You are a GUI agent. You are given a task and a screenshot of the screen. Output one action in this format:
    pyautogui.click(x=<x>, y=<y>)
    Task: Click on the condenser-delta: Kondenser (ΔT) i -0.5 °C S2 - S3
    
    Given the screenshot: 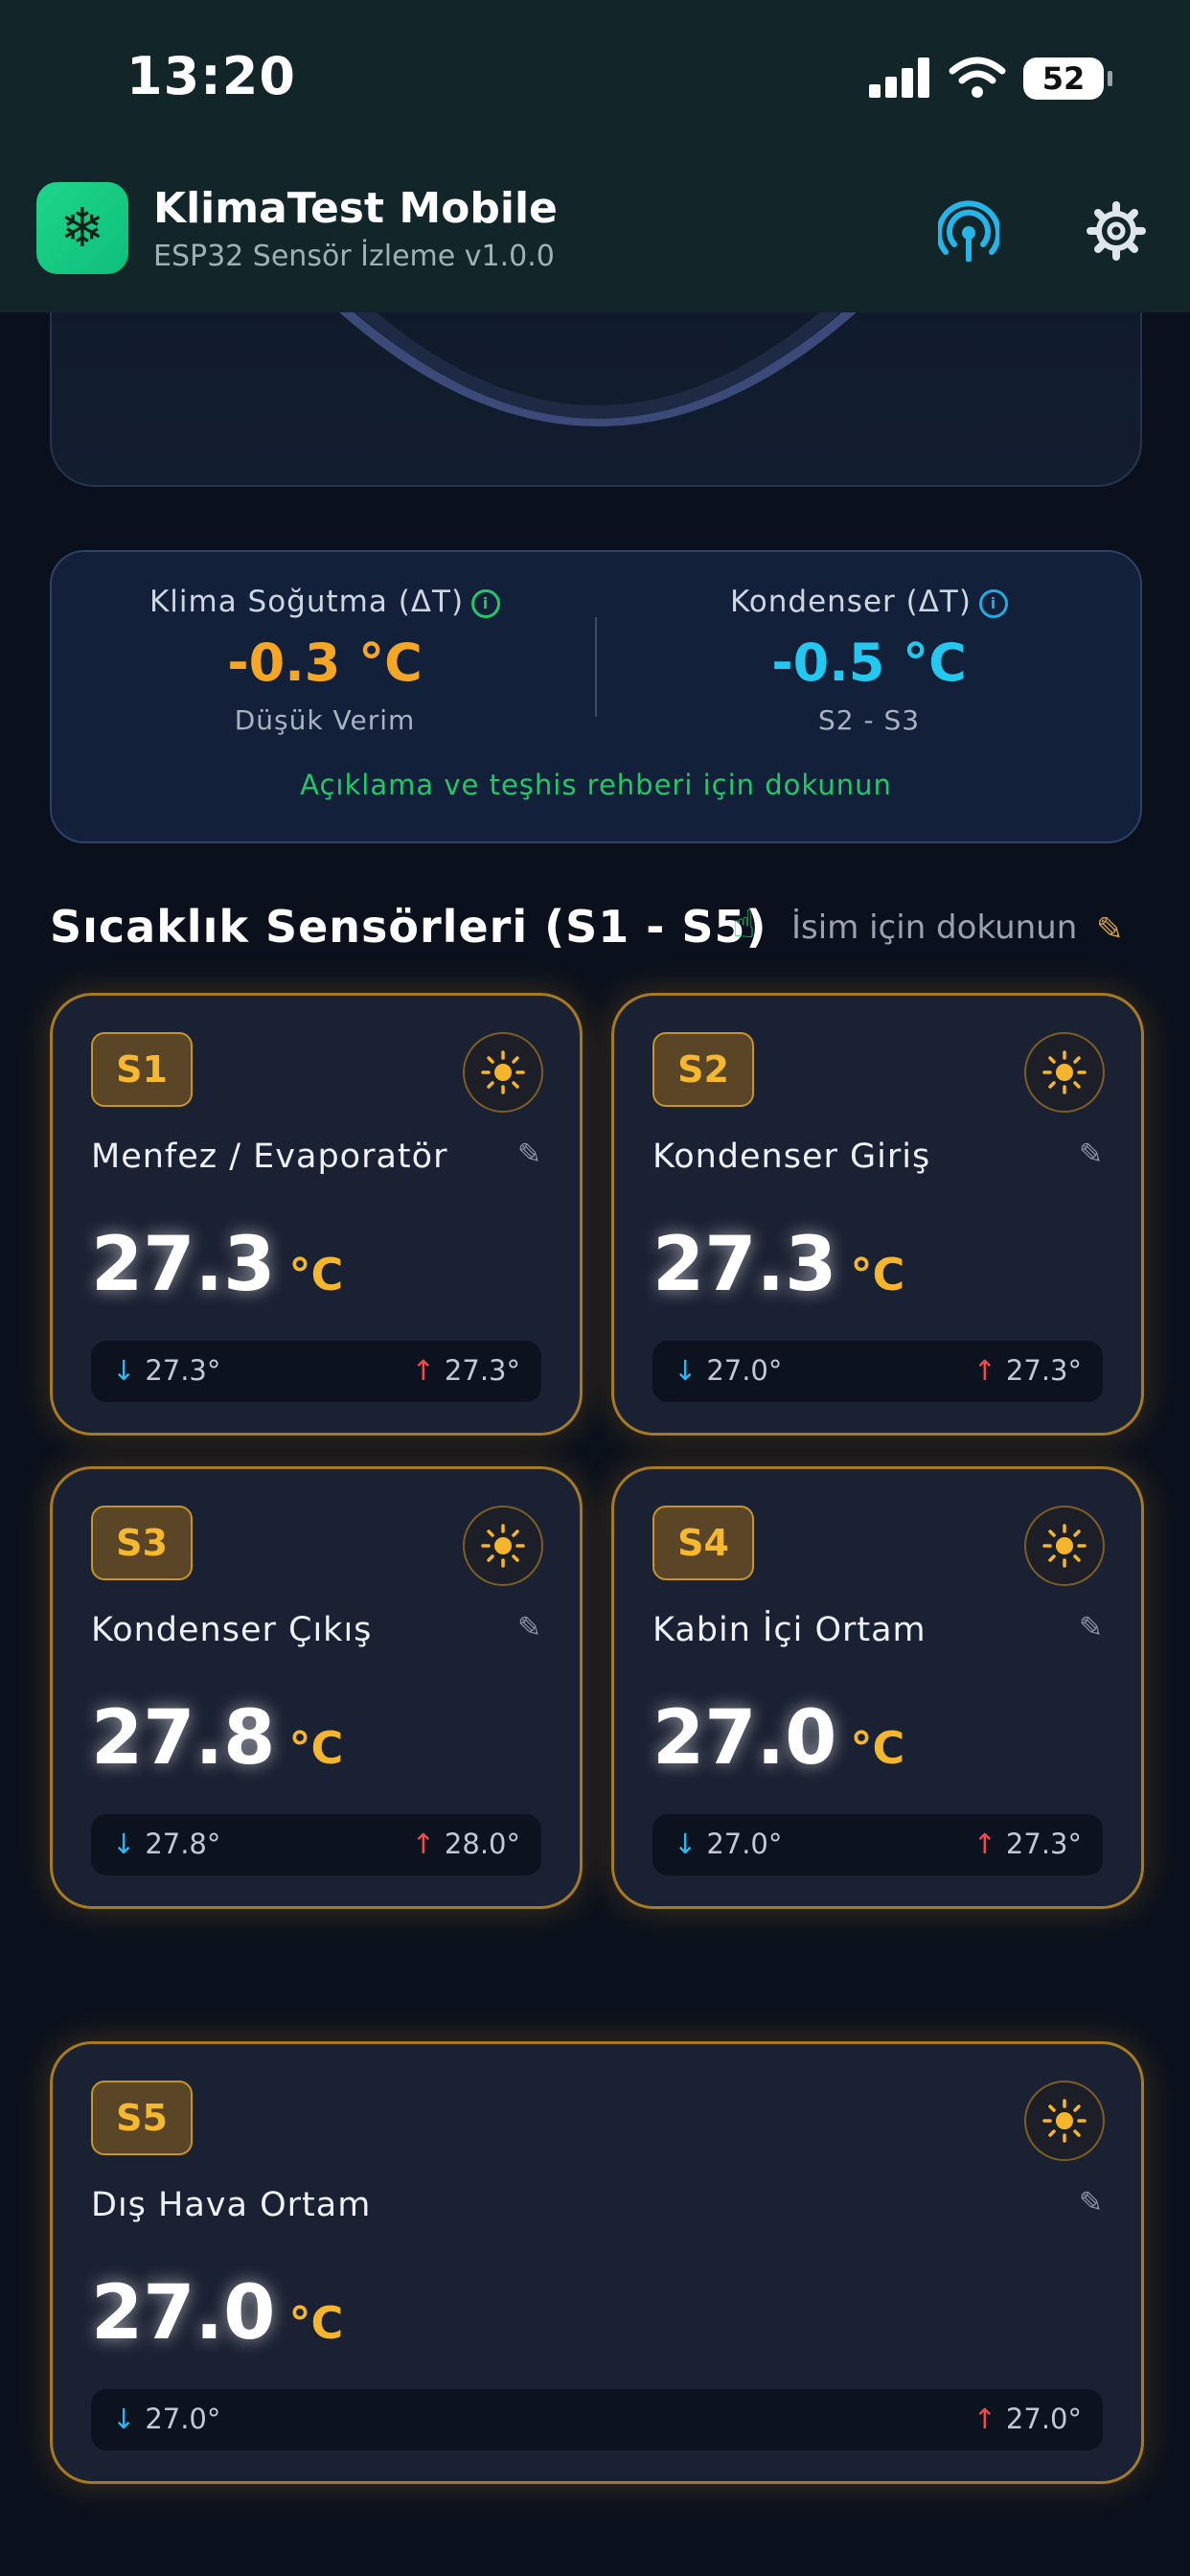 What is the action you would take?
    pyautogui.click(x=870, y=660)
    